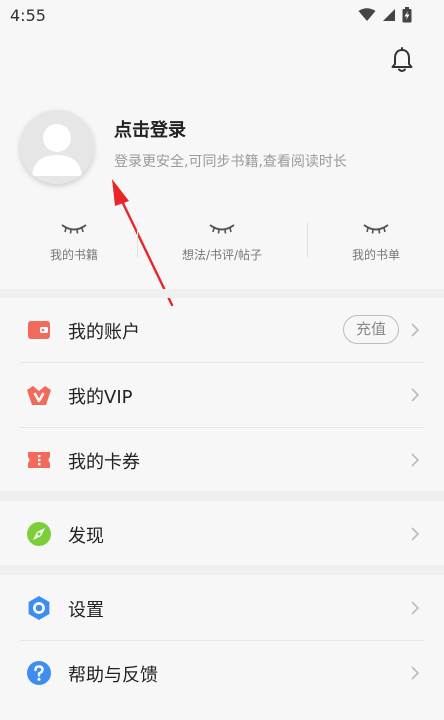 The height and width of the screenshot is (720, 444). What do you see at coordinates (39, 673) in the screenshot?
I see `help-icon` at bounding box center [39, 673].